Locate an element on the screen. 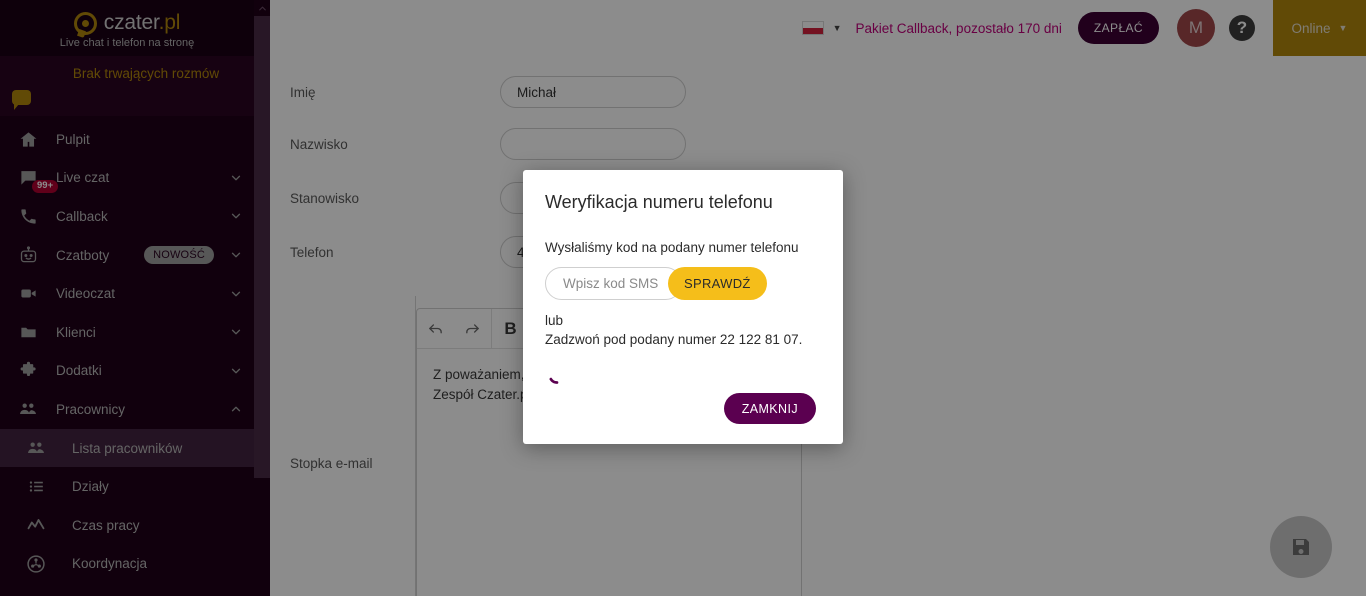 The width and height of the screenshot is (1366, 596). sms-code-row: SPRAWDŹ is located at coordinates (683, 283).